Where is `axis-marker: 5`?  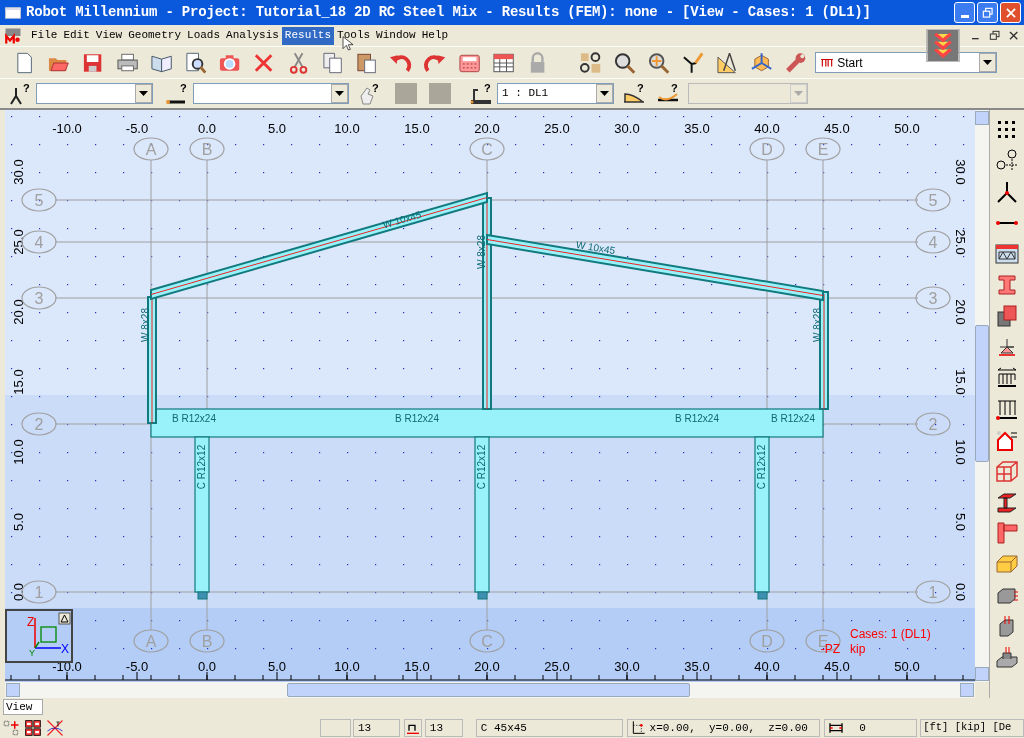
axis-marker: 5 is located at coordinates (39, 200).